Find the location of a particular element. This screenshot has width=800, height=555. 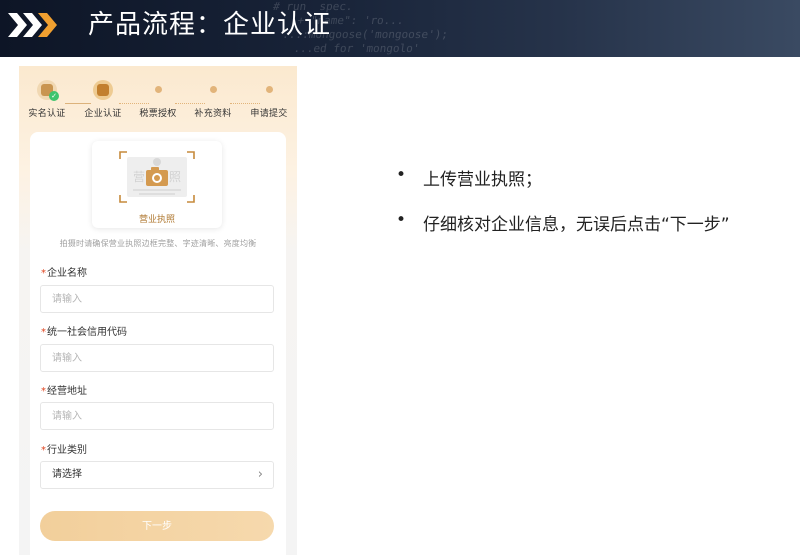

bullet-text: 上传营业执照； is located at coordinates (482, 180).